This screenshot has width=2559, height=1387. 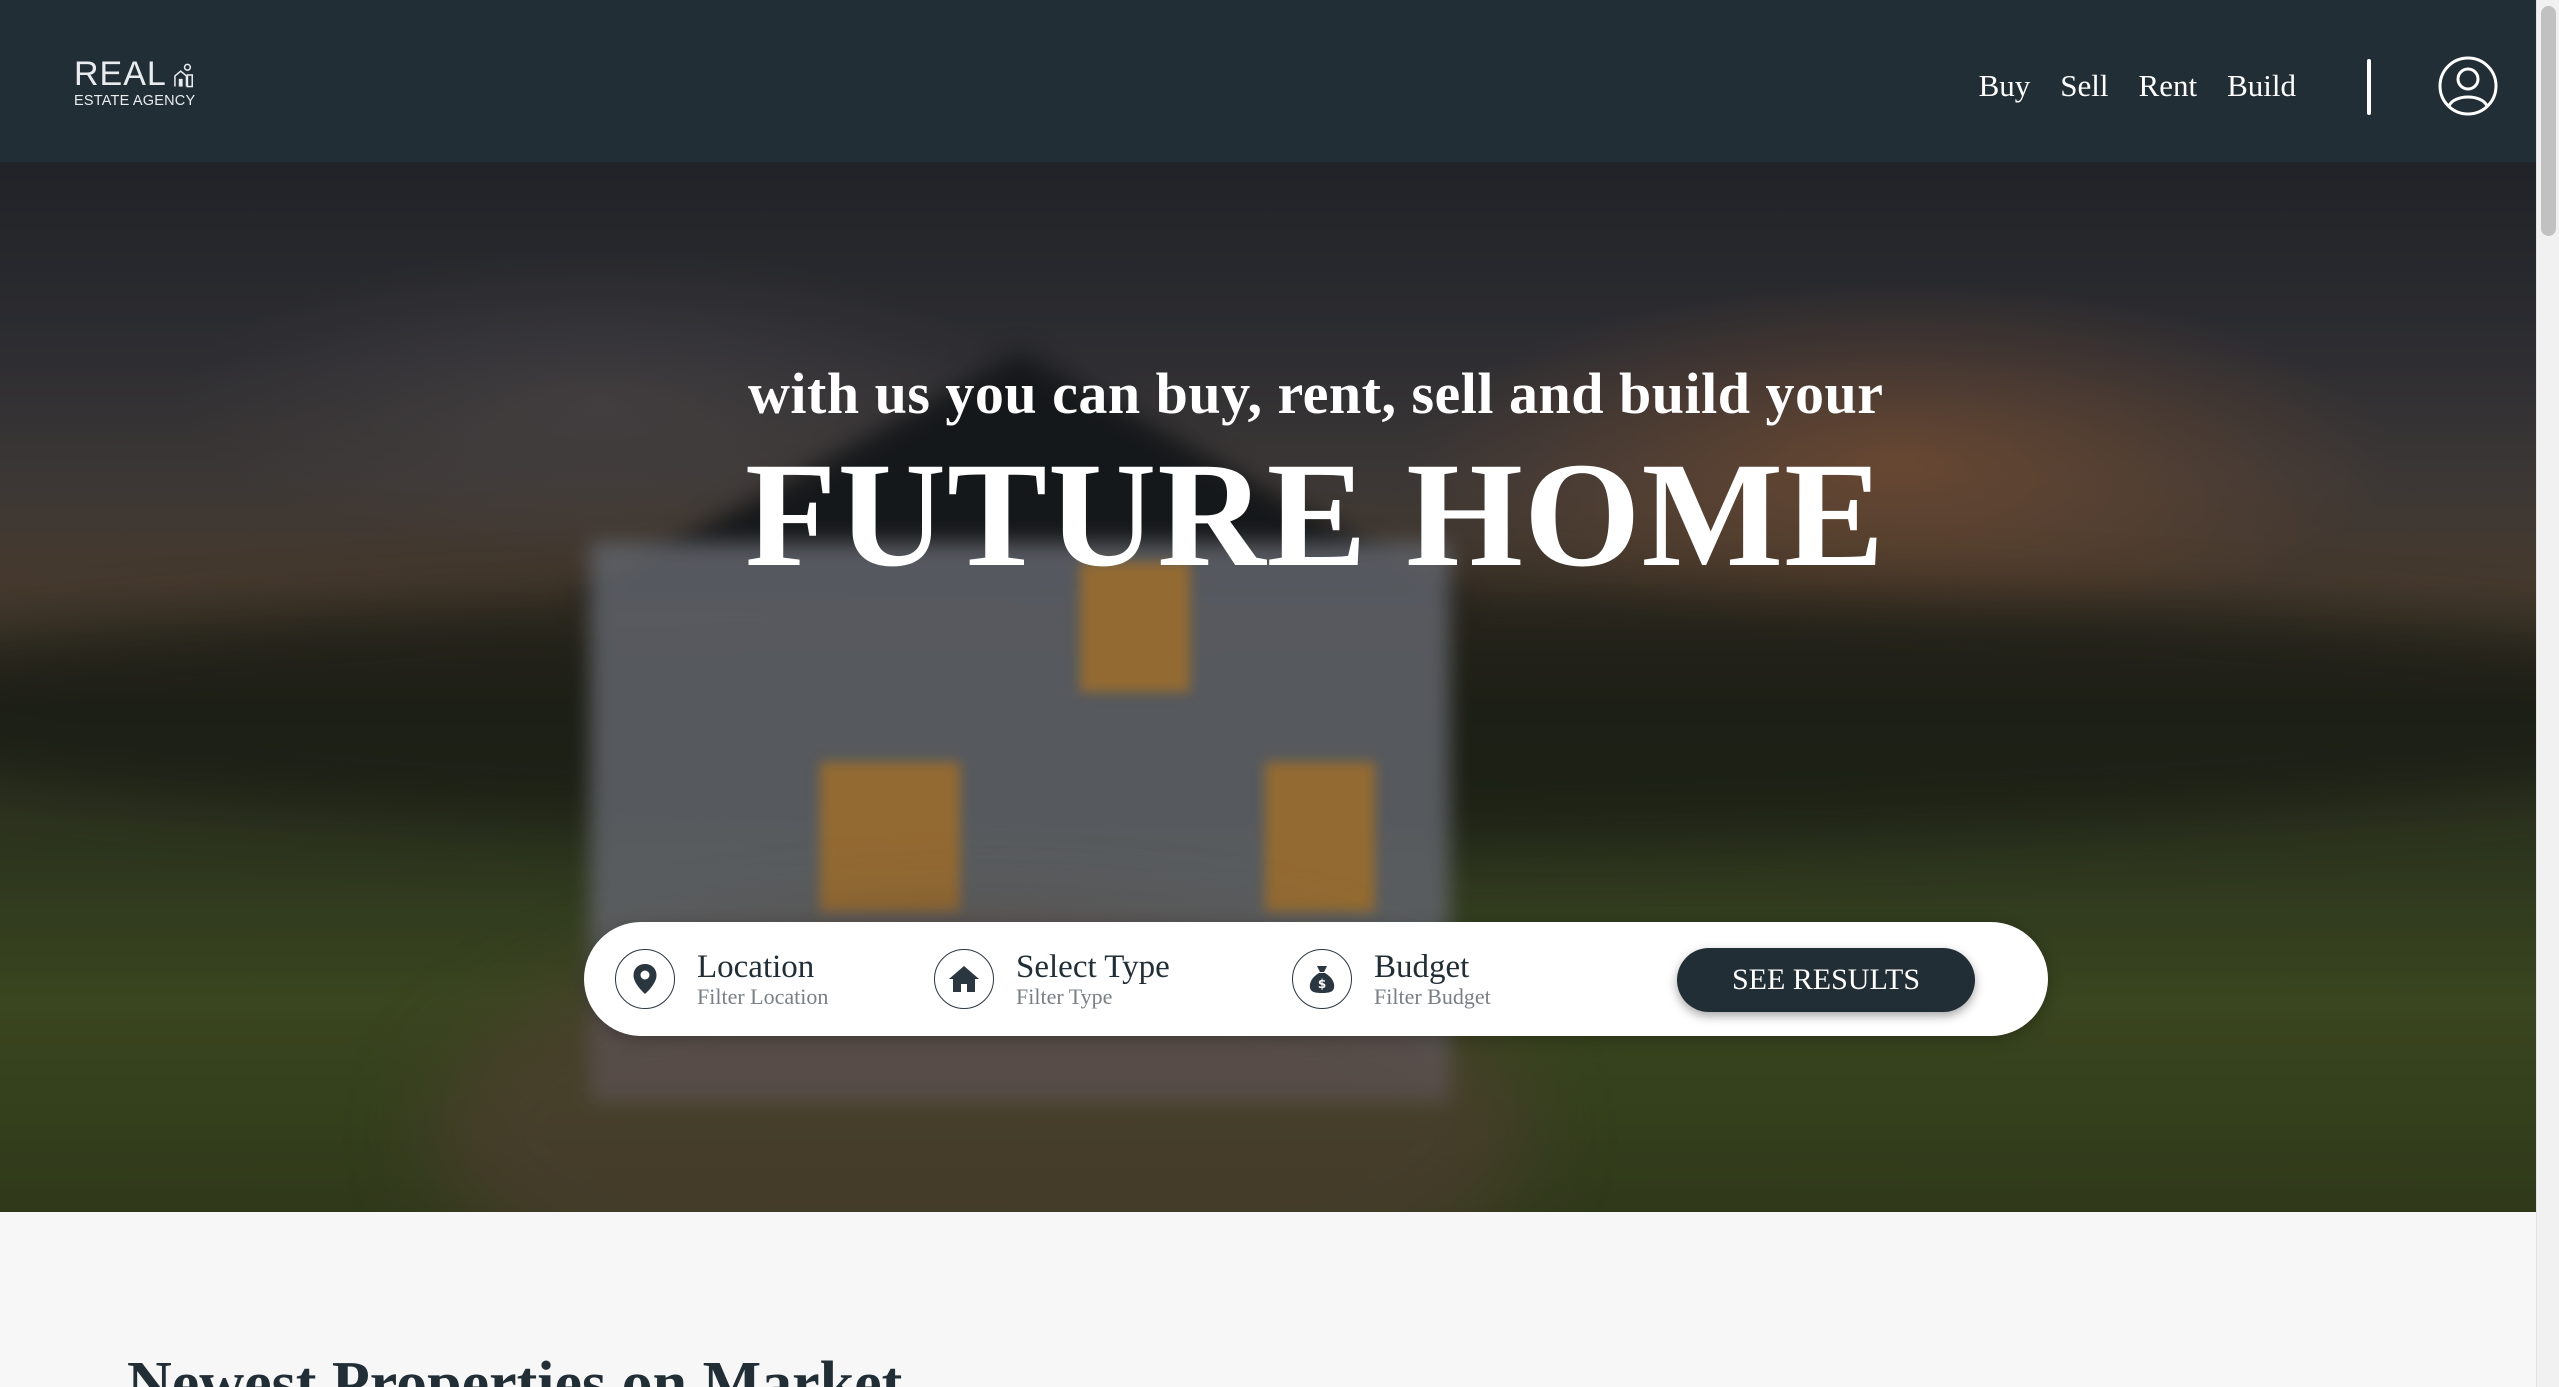 I want to click on main-nav: Buy Sell Rent Build, so click(x=2137, y=86).